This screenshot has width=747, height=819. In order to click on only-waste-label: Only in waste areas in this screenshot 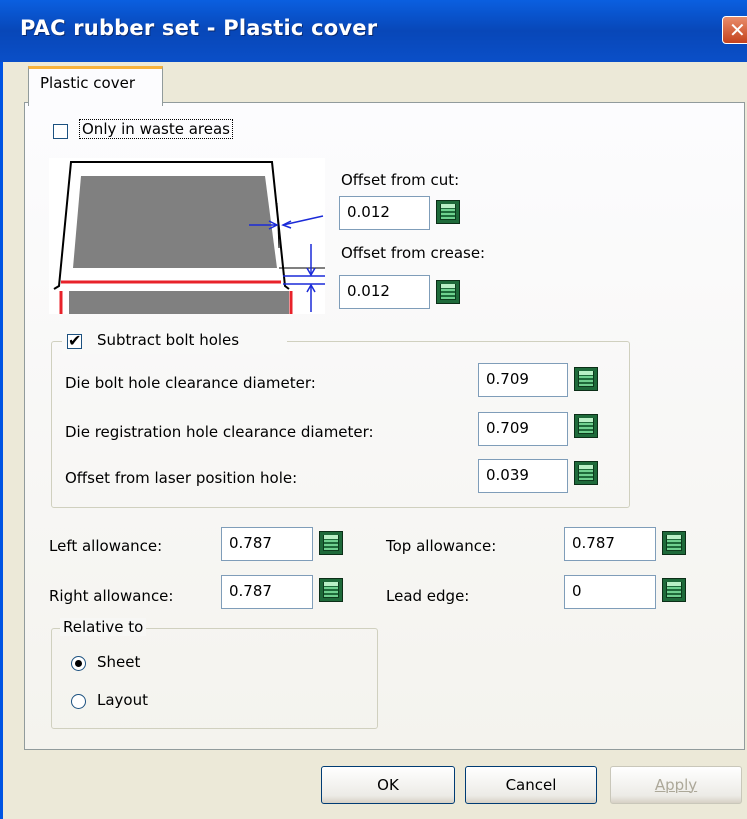, I will do `click(156, 129)`.